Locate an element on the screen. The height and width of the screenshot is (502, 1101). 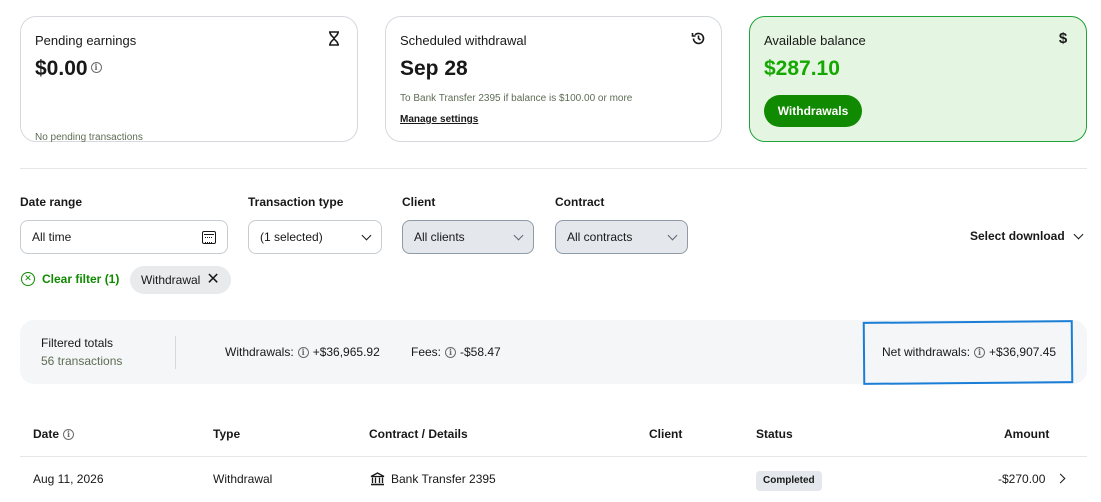
column-header-status-label: Status is located at coordinates (774, 434).